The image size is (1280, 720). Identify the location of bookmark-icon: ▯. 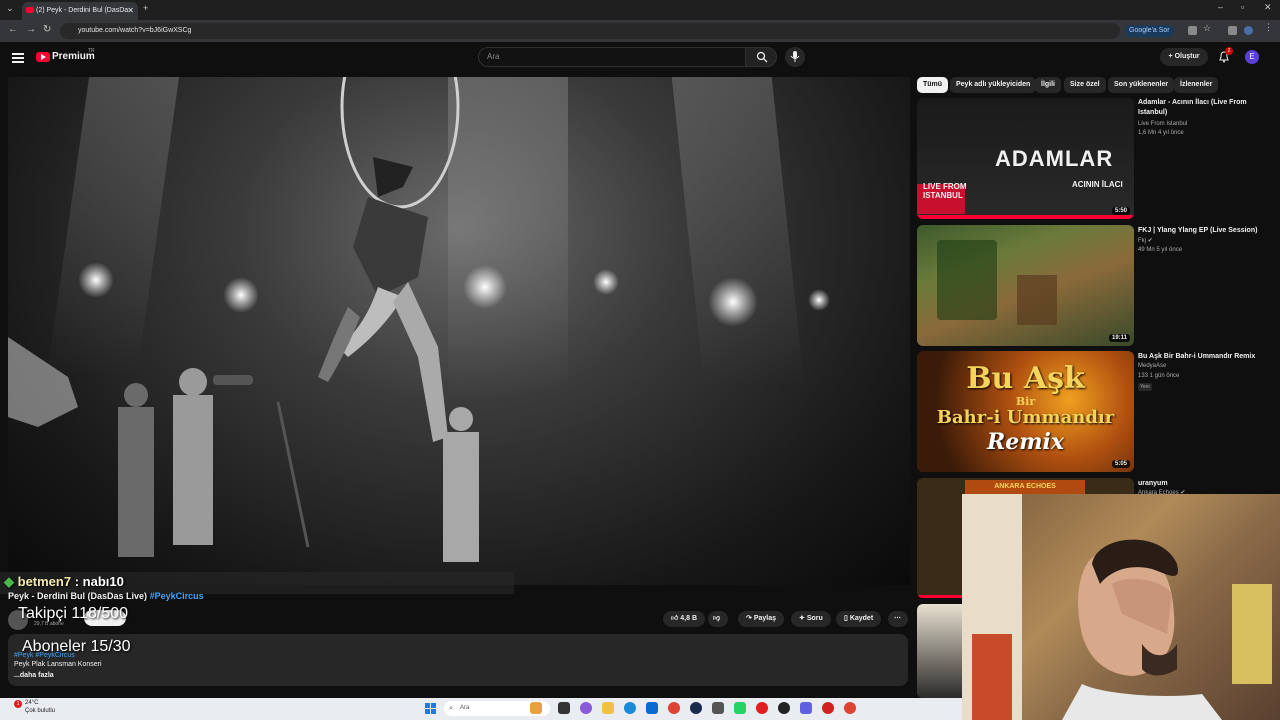
(846, 618).